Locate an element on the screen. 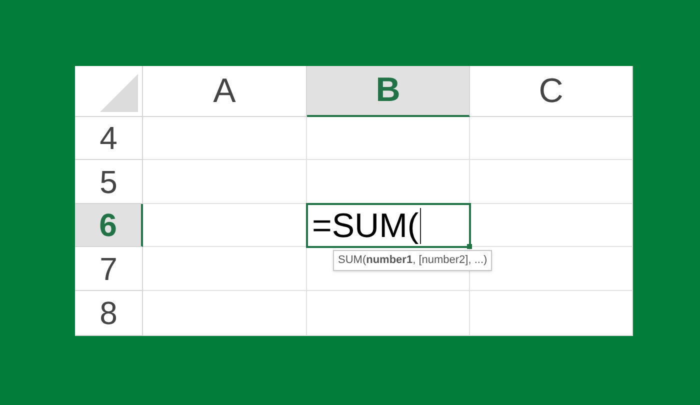 The width and height of the screenshot is (700, 405). row-header: 8 is located at coordinates (109, 313).